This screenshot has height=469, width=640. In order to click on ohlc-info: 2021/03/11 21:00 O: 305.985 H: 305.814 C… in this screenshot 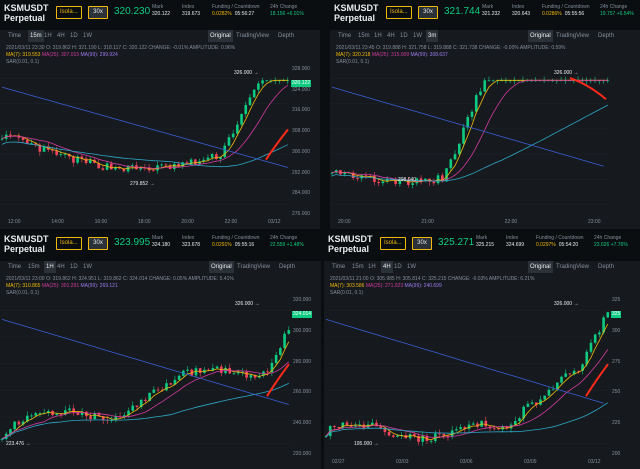, I will do `click(432, 279)`.